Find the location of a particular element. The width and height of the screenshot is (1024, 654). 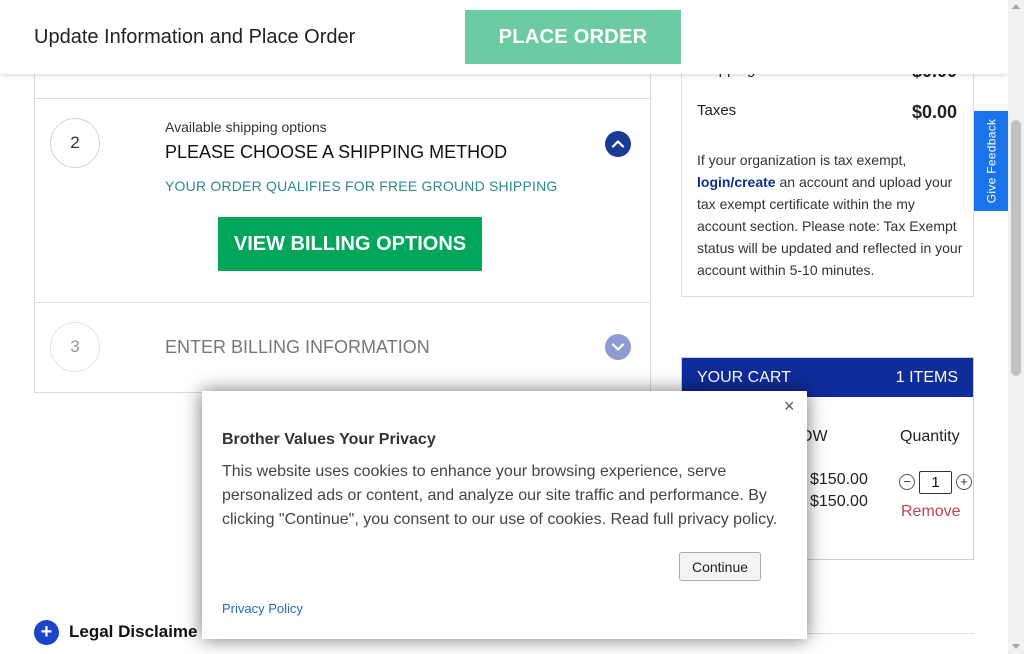

close-icon: × is located at coordinates (789, 406).